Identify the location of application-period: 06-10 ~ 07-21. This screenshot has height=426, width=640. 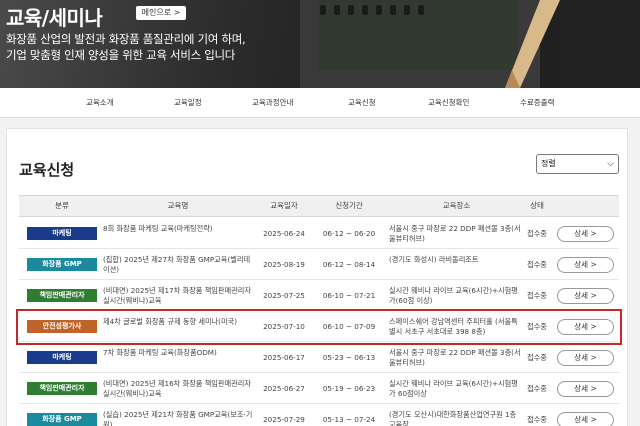
(349, 295).